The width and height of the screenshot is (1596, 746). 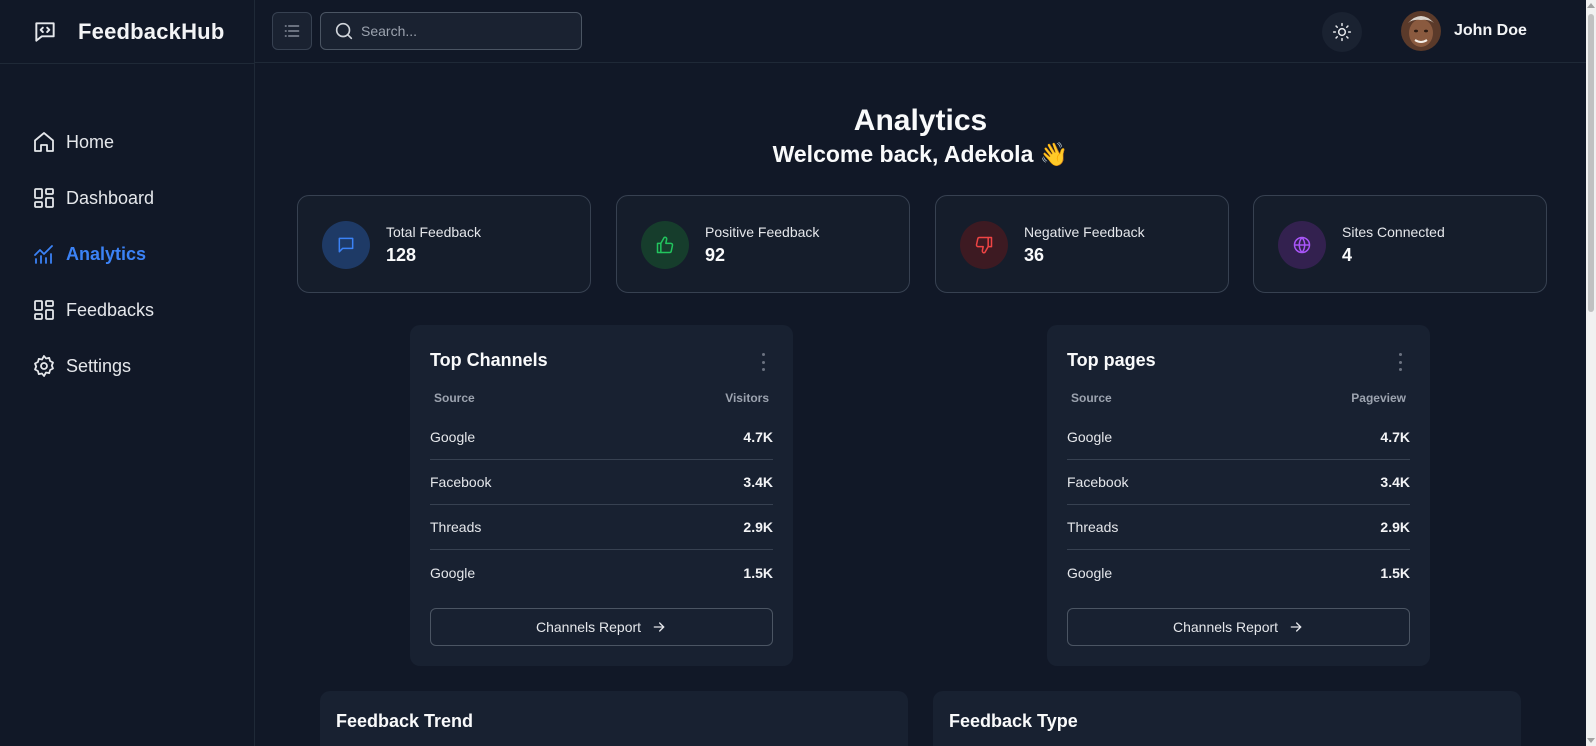 I want to click on stat-card-sites-connected: Sites Connected 4, so click(x=1400, y=244).